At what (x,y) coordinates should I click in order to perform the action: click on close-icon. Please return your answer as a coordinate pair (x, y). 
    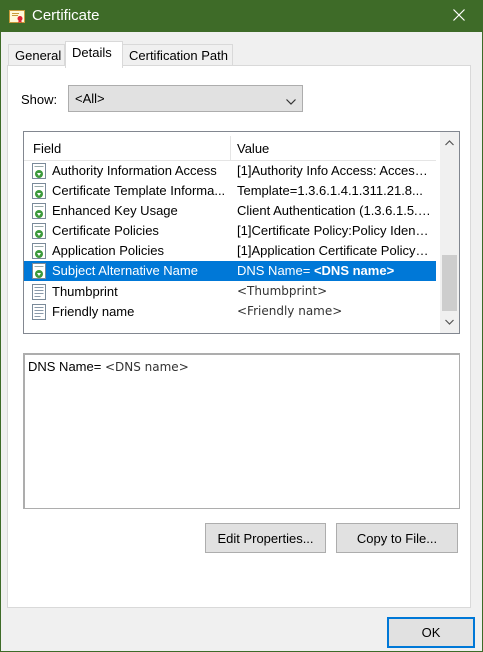
    Looking at the image, I should click on (459, 16).